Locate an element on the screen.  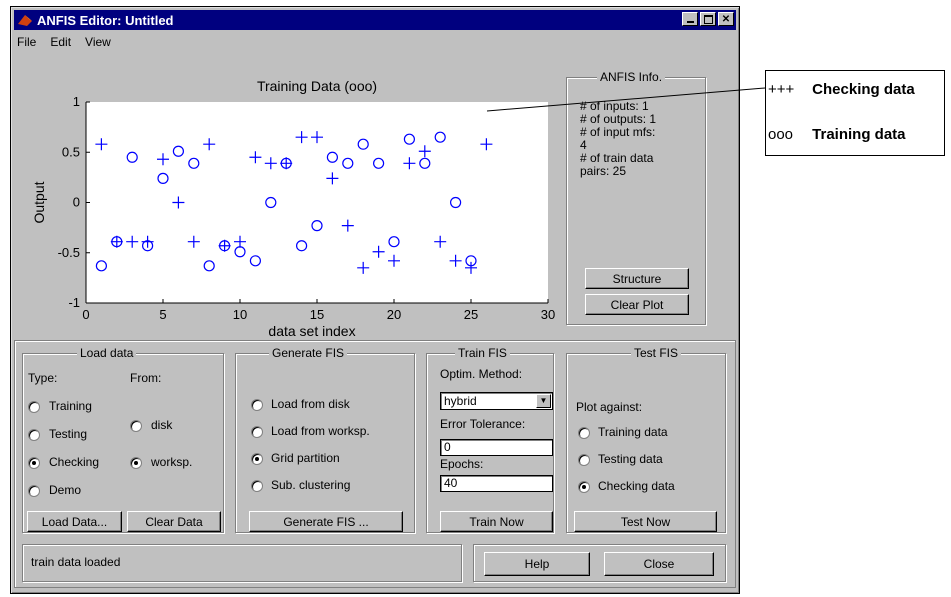
callout-checking-text: Checking data is located at coordinates (863, 89).